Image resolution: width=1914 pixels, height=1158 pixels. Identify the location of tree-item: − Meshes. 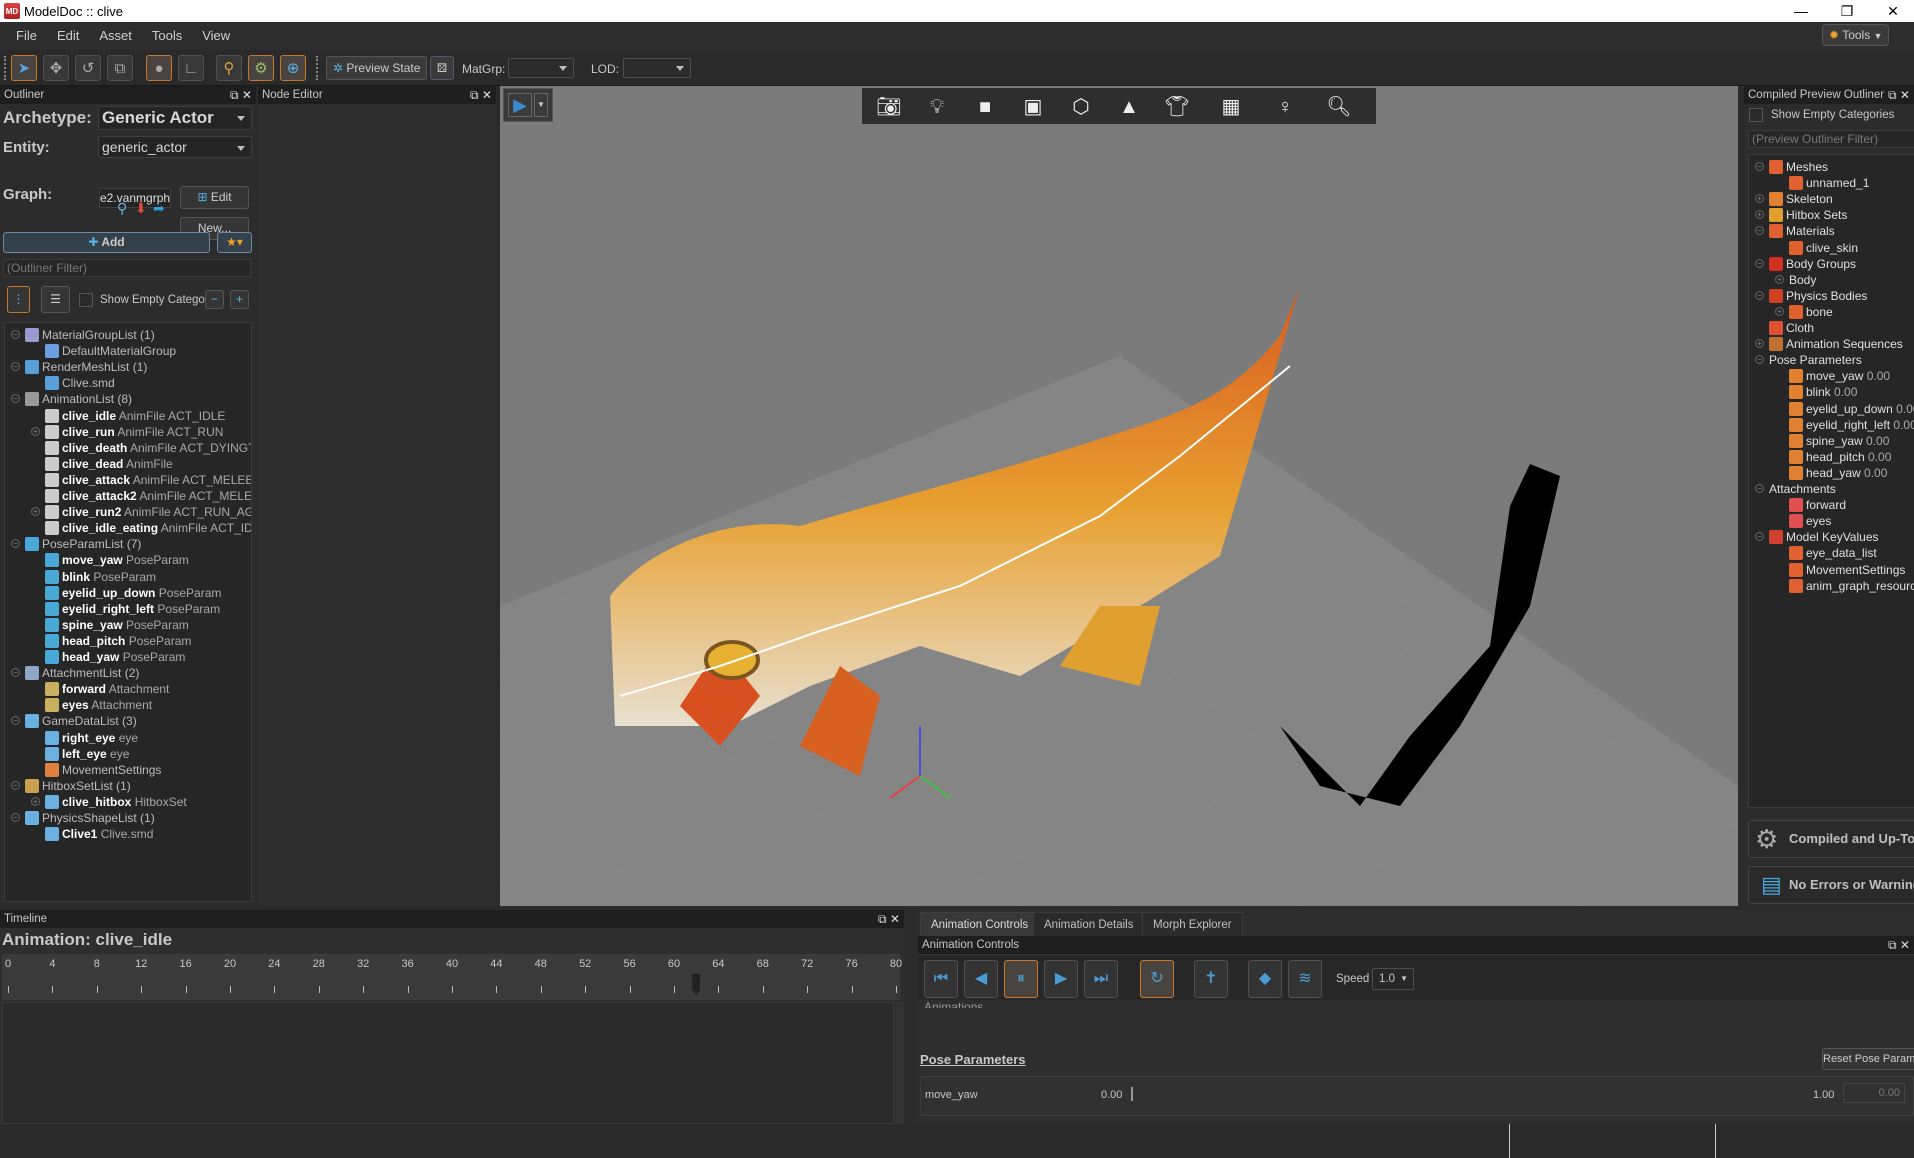
(1831, 167).